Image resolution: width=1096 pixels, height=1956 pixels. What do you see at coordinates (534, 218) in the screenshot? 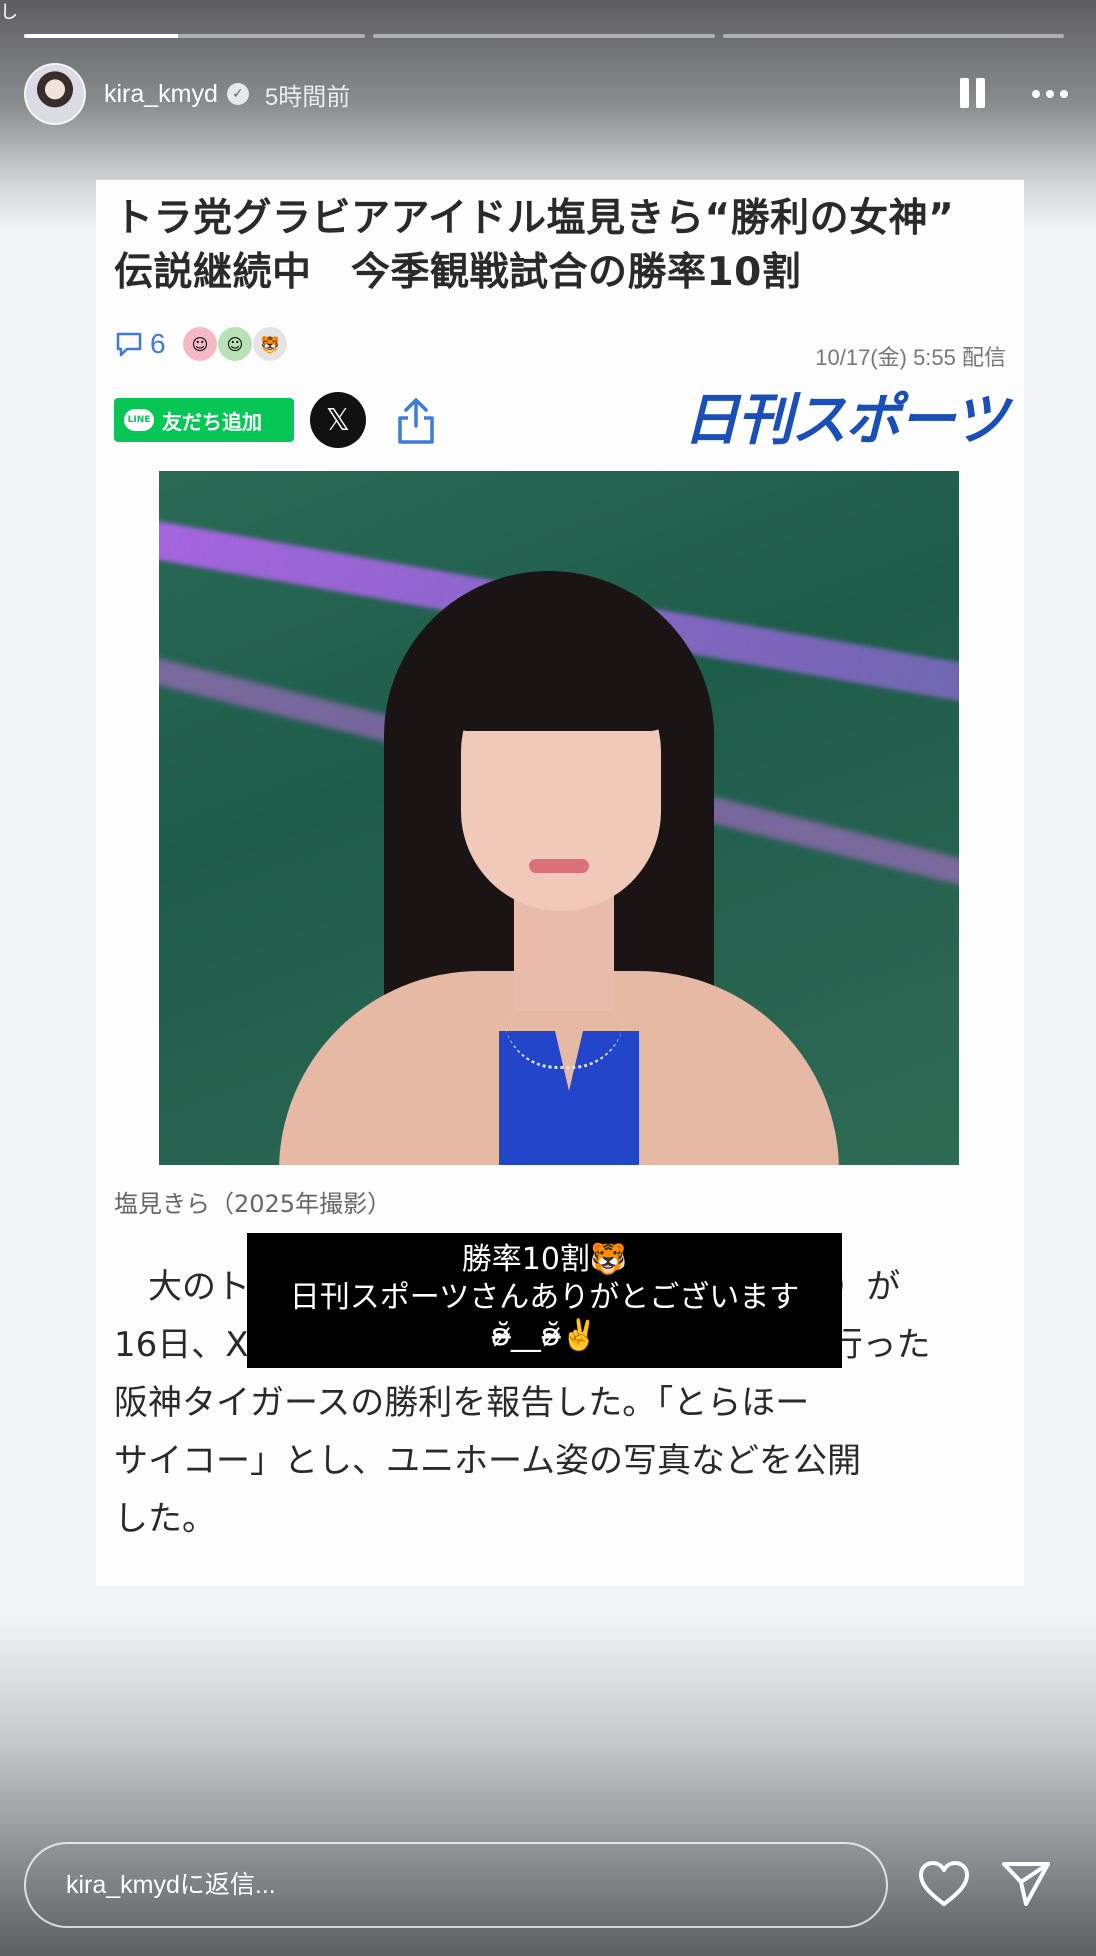
I see `headline-line-1: トラ党グラビアアイドル塩見きら“勝利の女神”` at bounding box center [534, 218].